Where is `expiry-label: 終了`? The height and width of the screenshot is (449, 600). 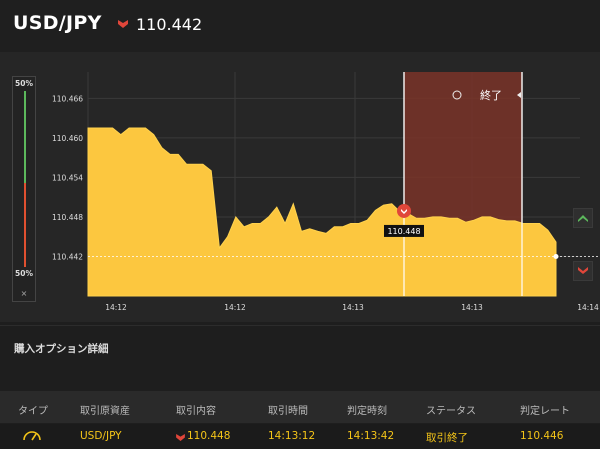 expiry-label: 終了 is located at coordinates (491, 95).